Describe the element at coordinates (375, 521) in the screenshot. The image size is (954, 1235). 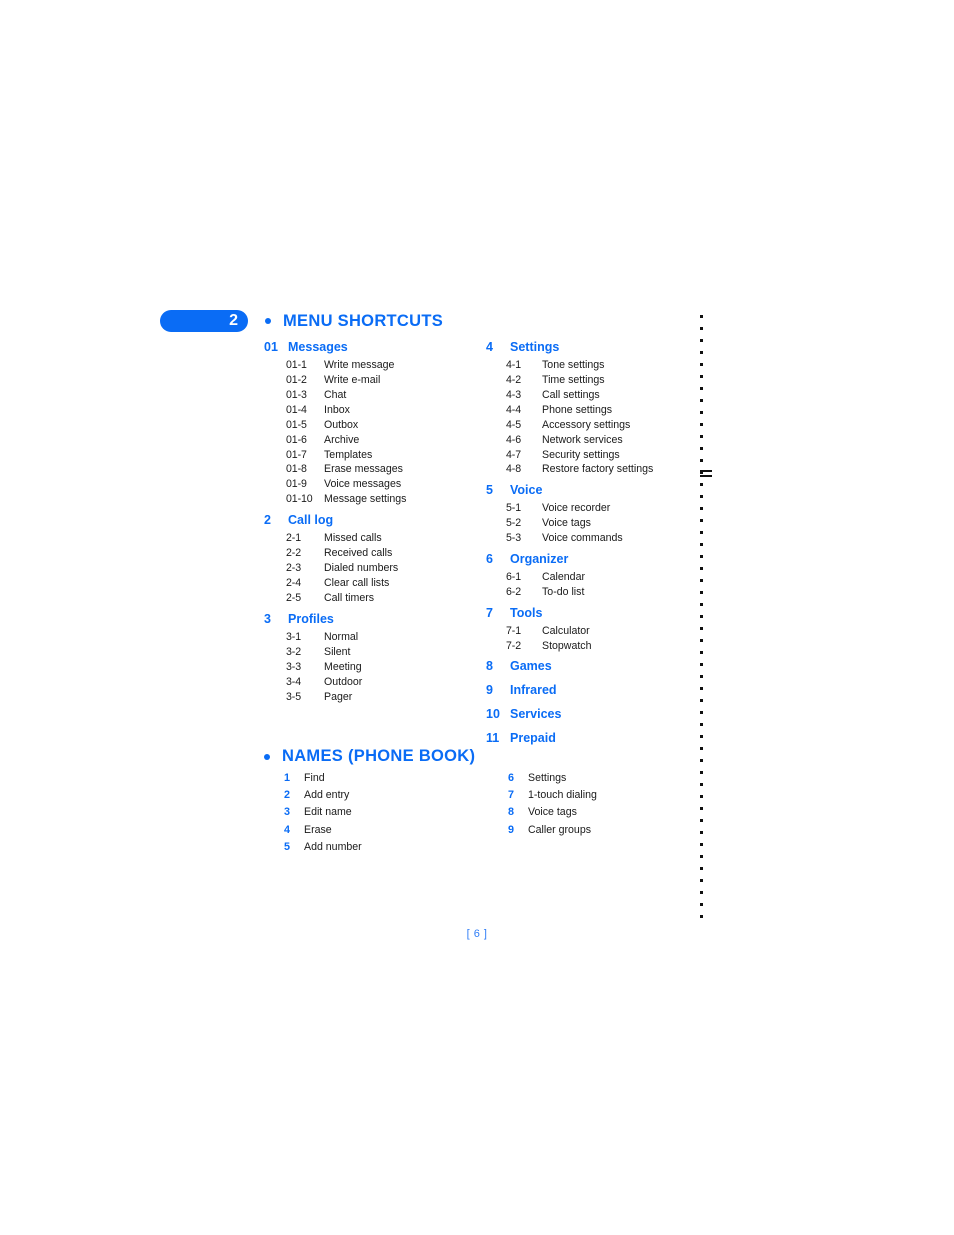
I see `menu-group-header: 2 Call log` at that location.